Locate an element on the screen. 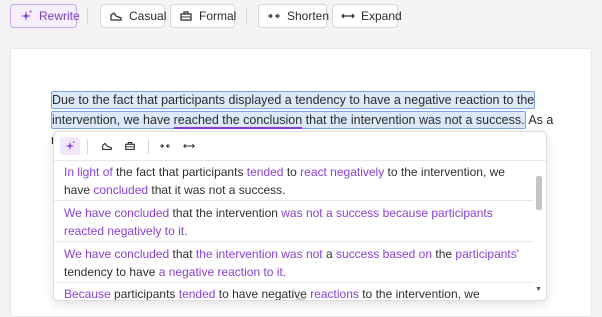 This screenshot has height=317, width=602. selected-text-pre: have is located at coordinates (158, 120).